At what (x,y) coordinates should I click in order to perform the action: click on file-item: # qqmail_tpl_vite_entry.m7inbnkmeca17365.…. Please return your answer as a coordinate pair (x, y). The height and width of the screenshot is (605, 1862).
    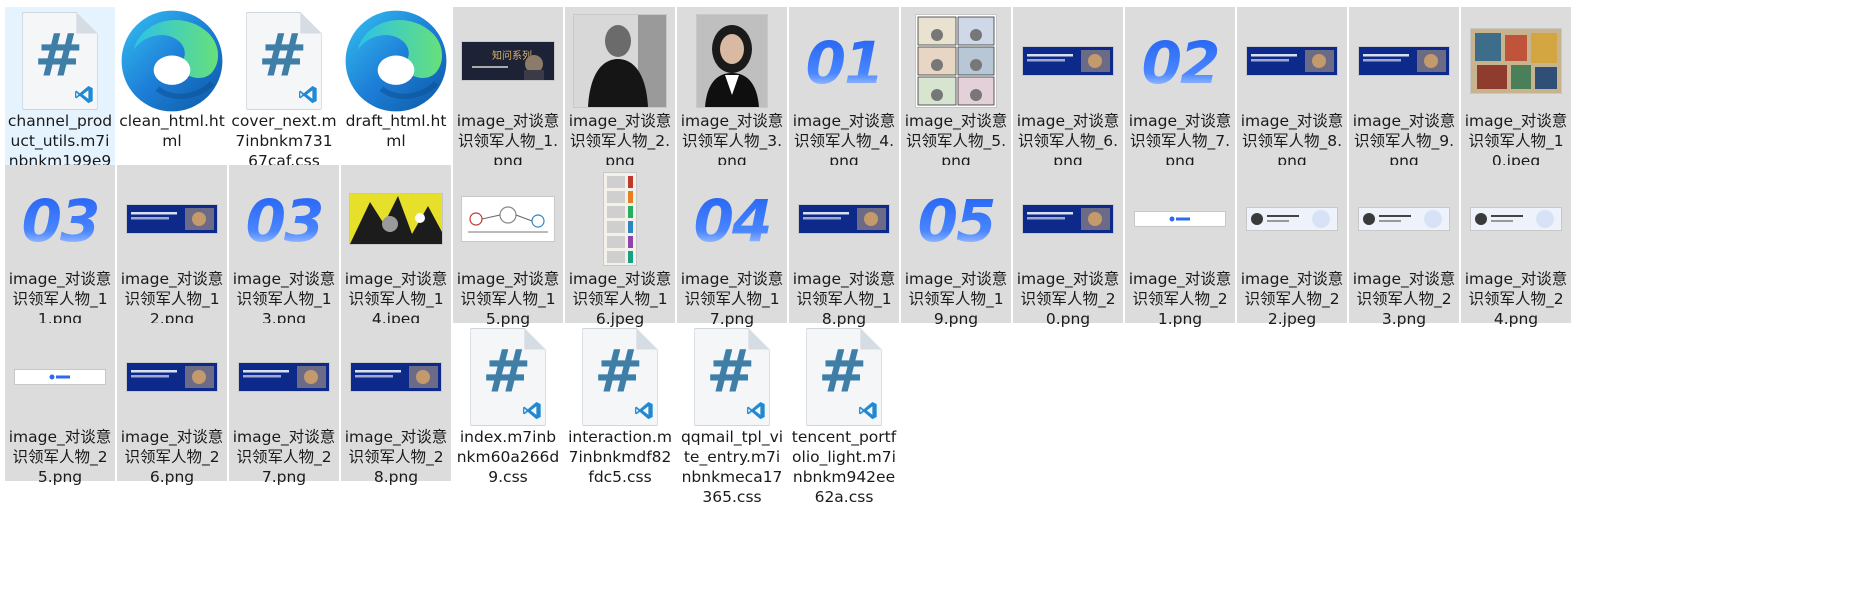
    Looking at the image, I should click on (732, 414).